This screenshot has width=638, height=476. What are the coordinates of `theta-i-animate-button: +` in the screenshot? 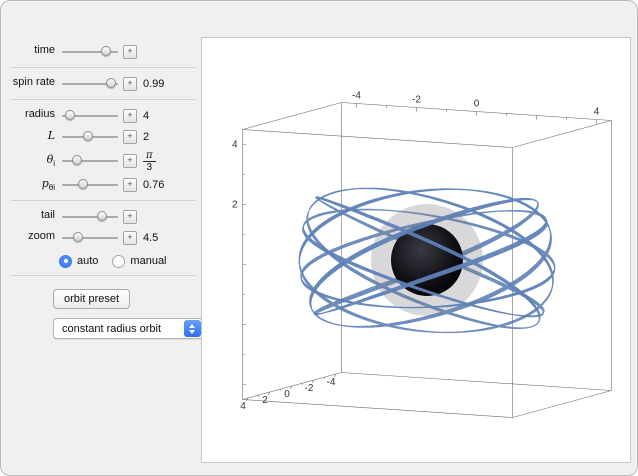 It's located at (130, 160).